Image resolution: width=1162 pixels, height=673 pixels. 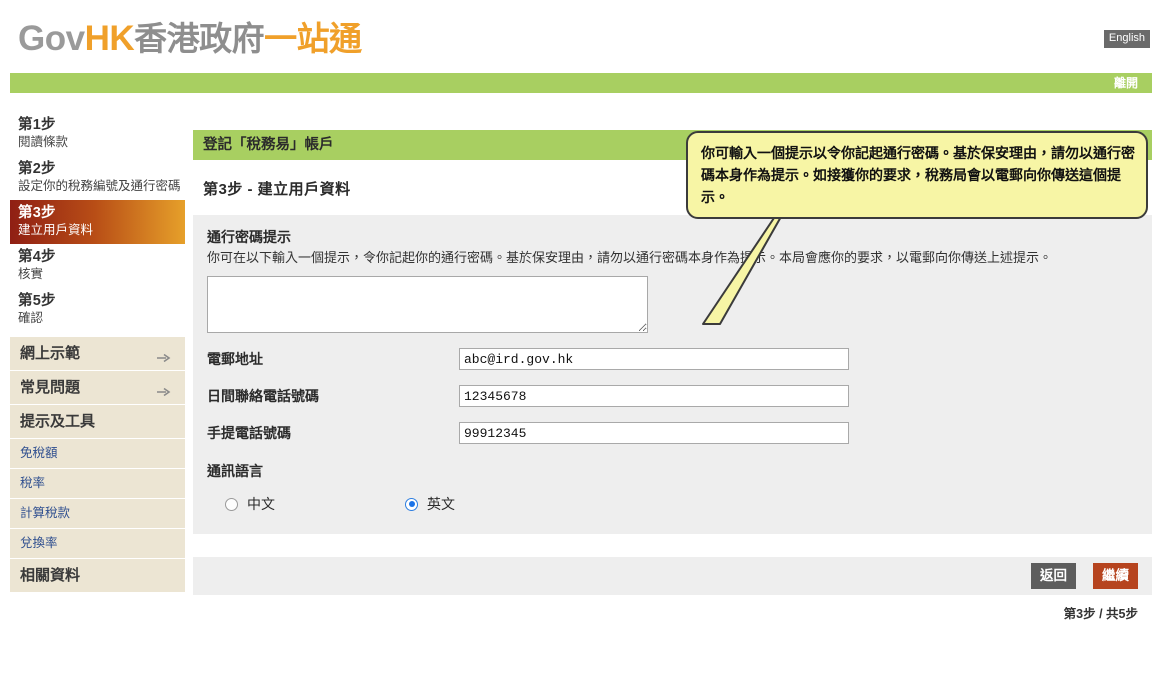 I want to click on form-row-1: 電郵地址, so click(x=672, y=359).